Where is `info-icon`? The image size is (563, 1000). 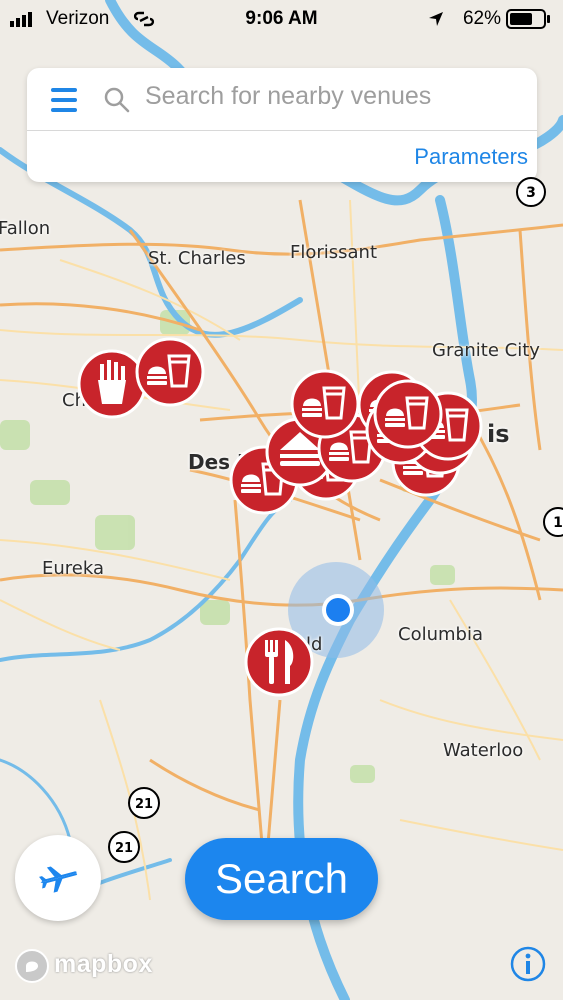
info-icon is located at coordinates (528, 964).